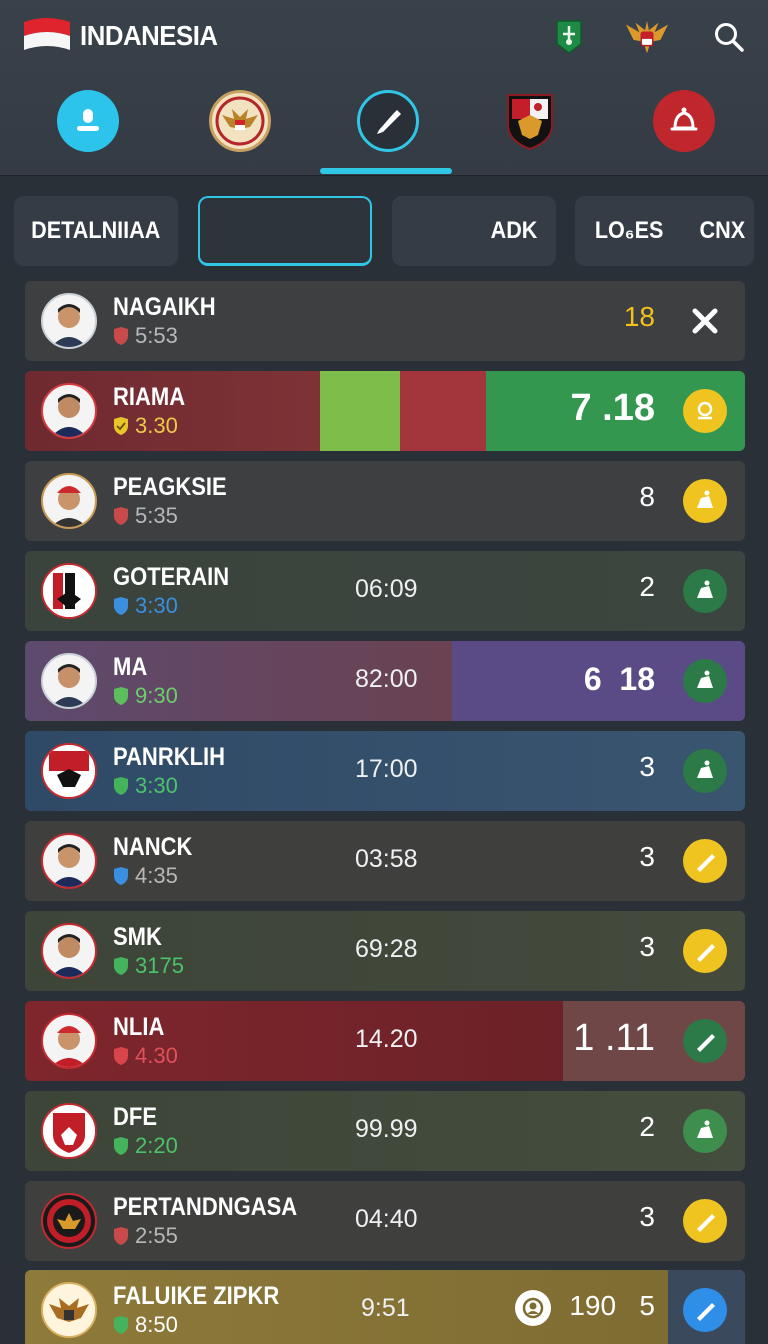 The image size is (768, 1344). What do you see at coordinates (474, 231) in the screenshot?
I see `filter-adk: ADK` at bounding box center [474, 231].